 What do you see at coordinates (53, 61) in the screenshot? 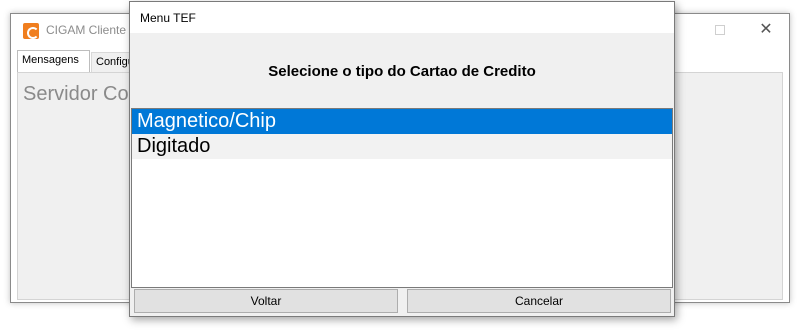
I see `tab-mensagens: Mensagens` at bounding box center [53, 61].